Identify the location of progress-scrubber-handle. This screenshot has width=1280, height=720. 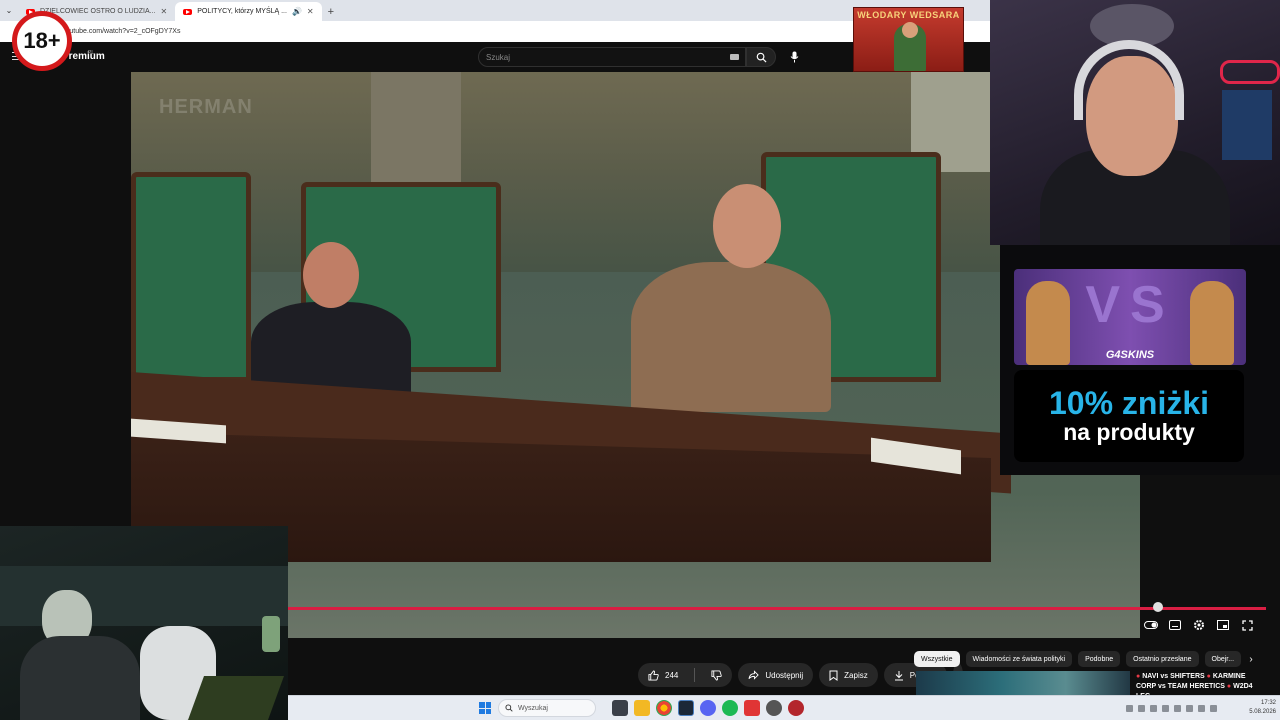
(1158, 607).